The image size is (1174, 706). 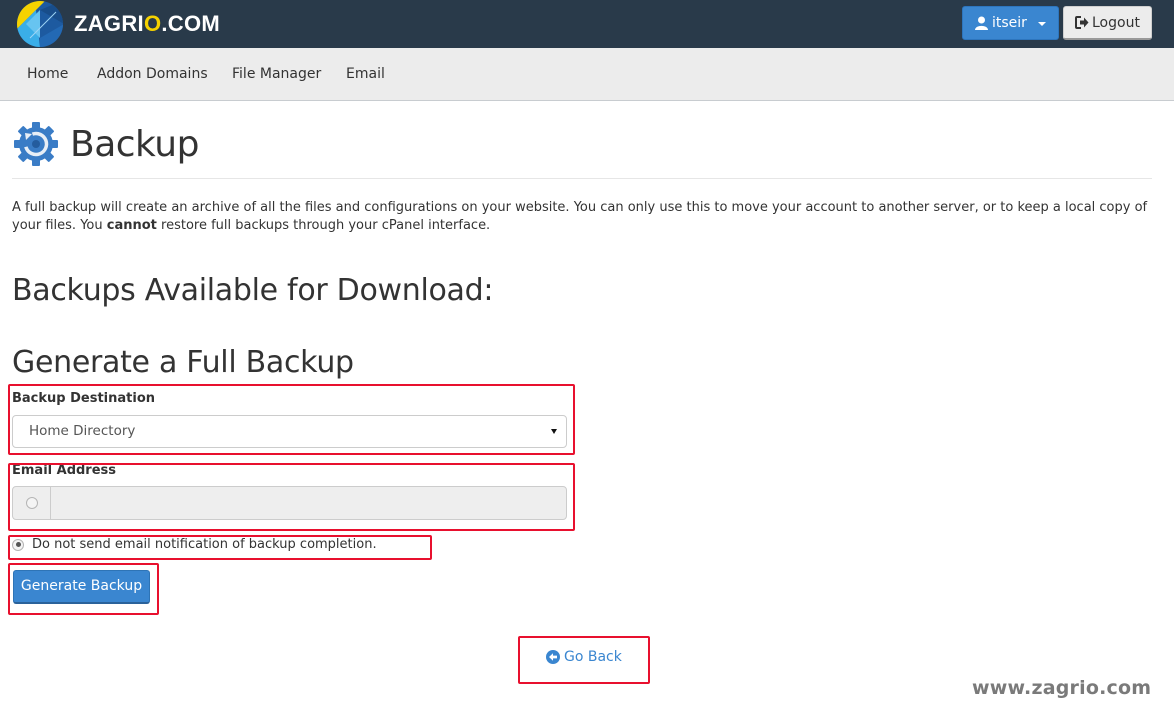 I want to click on username-label: itseir, so click(x=1009, y=23).